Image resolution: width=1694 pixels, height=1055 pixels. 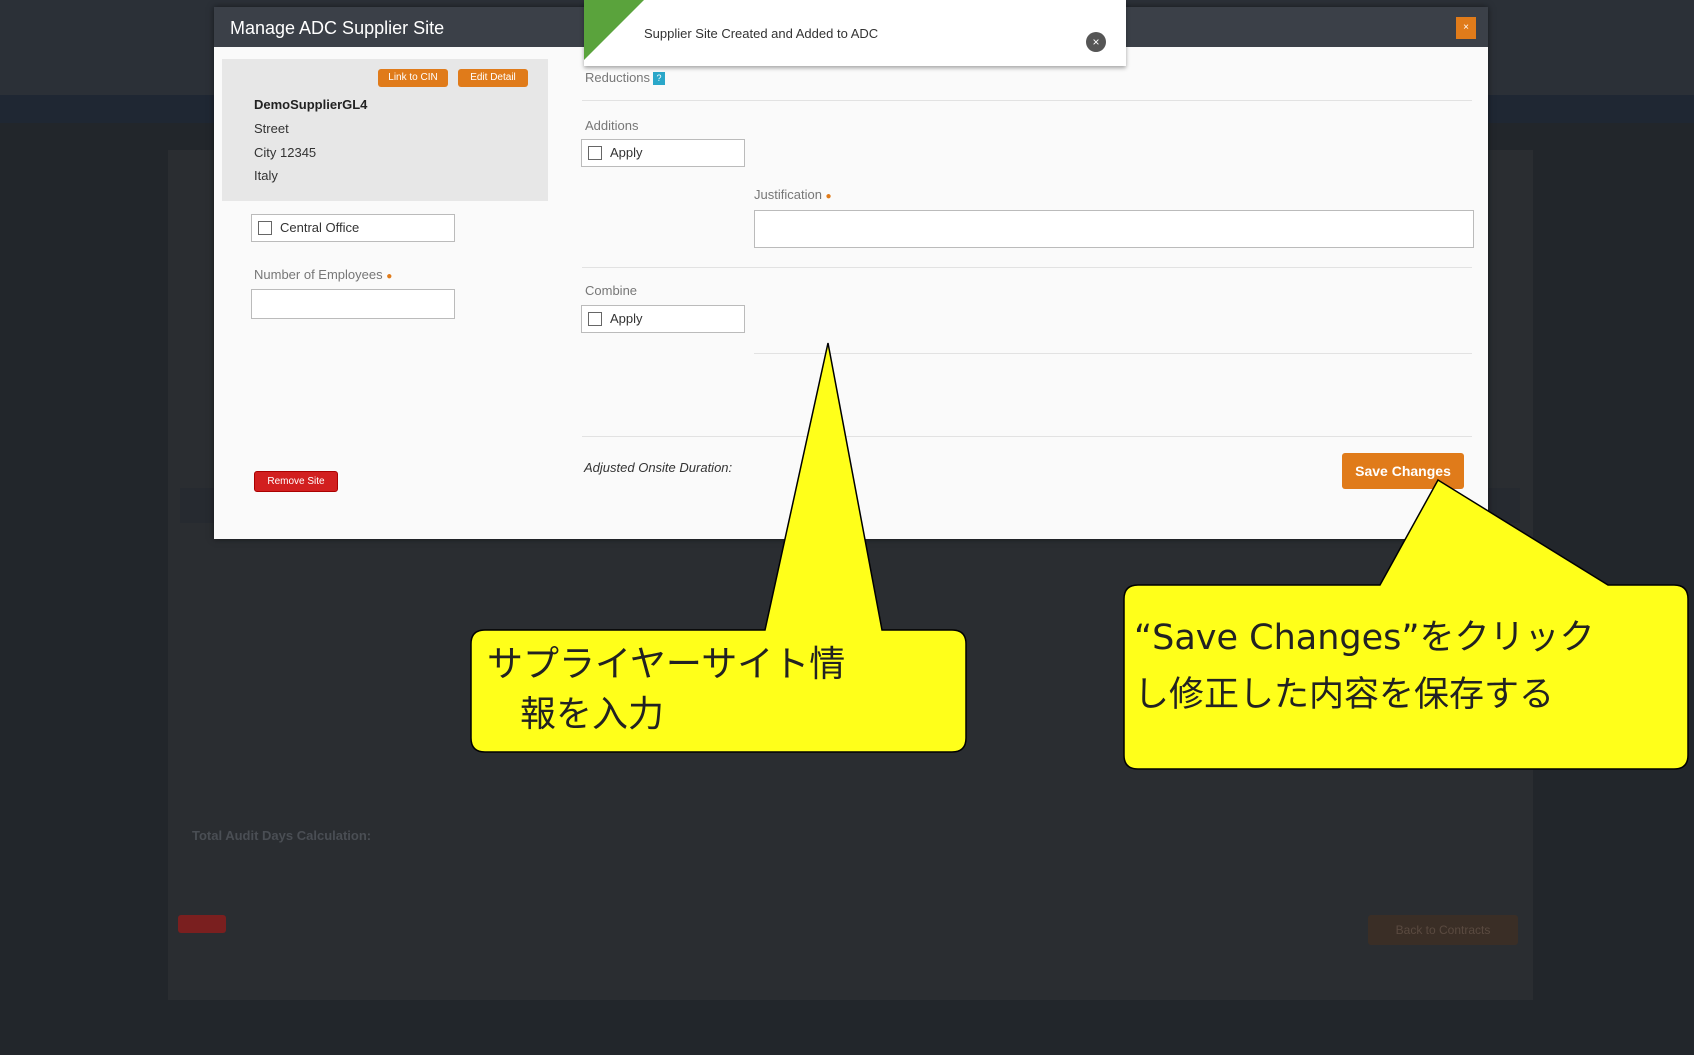 I want to click on employees-label: Number of Employees ●, so click(x=323, y=274).